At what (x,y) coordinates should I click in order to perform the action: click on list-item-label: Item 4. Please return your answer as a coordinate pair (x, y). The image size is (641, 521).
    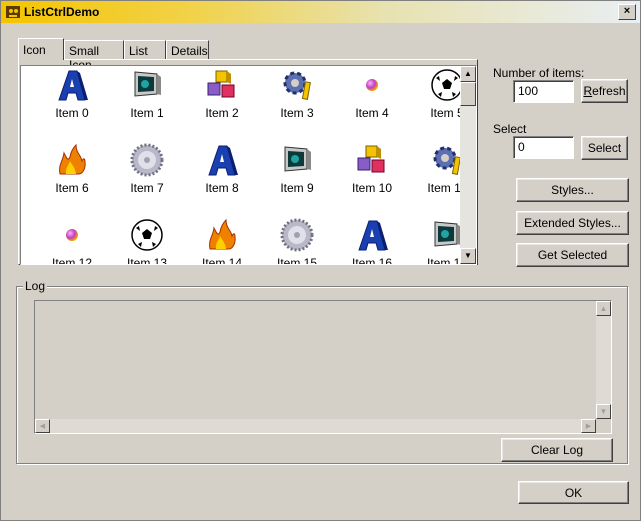
    Looking at the image, I should click on (372, 113).